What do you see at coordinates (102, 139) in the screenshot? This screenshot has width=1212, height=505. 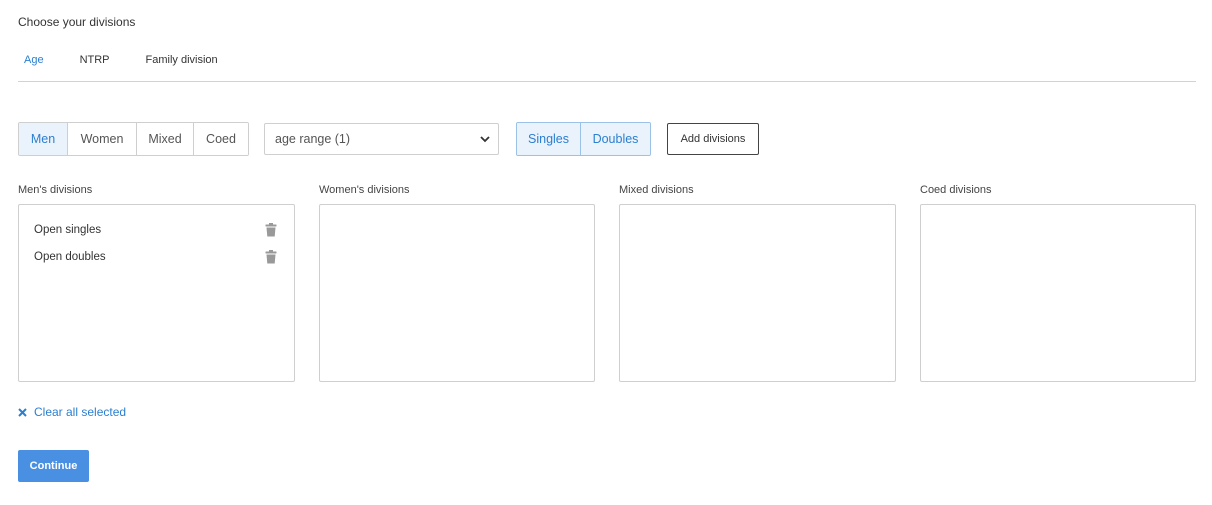 I see `gender-option-women: Women` at bounding box center [102, 139].